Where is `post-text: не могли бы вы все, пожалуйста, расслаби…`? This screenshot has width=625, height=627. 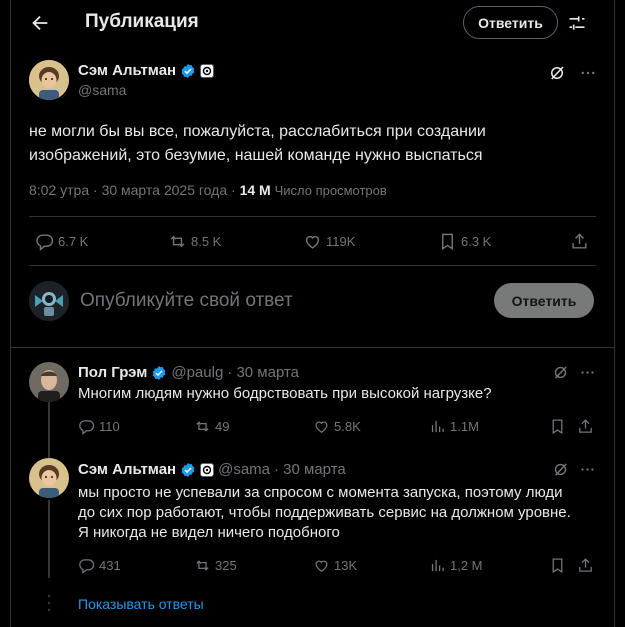
post-text: не могли бы вы все, пожалуйста, расслаби… is located at coordinates (257, 143).